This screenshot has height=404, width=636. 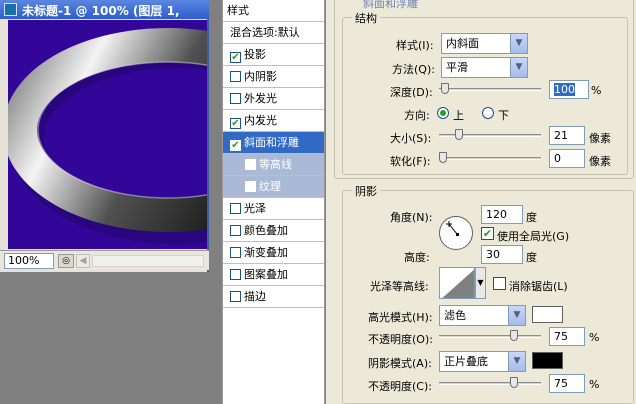 I want to click on angle-dial-indicator, so click(x=452, y=228).